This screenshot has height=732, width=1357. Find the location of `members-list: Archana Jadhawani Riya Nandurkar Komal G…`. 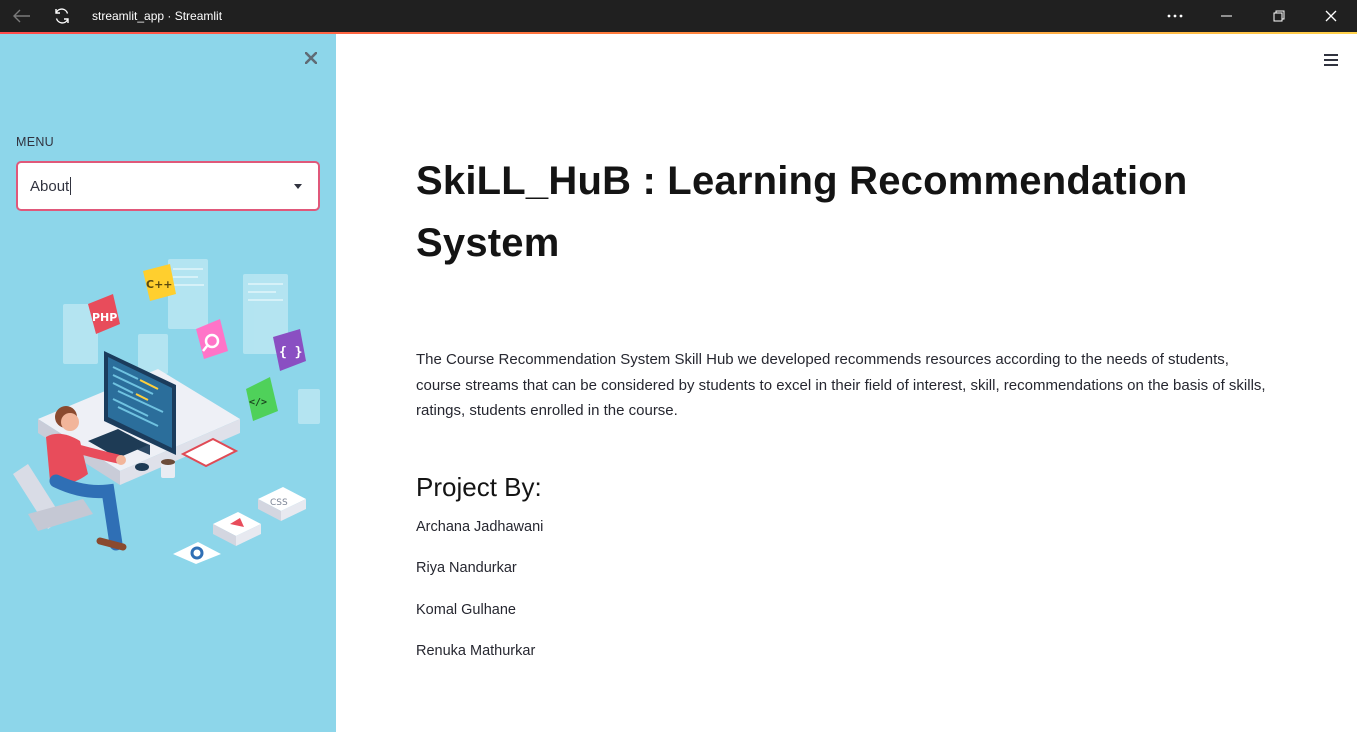

members-list: Archana Jadhawani Riya Nandurkar Komal G… is located at coordinates (851, 600).